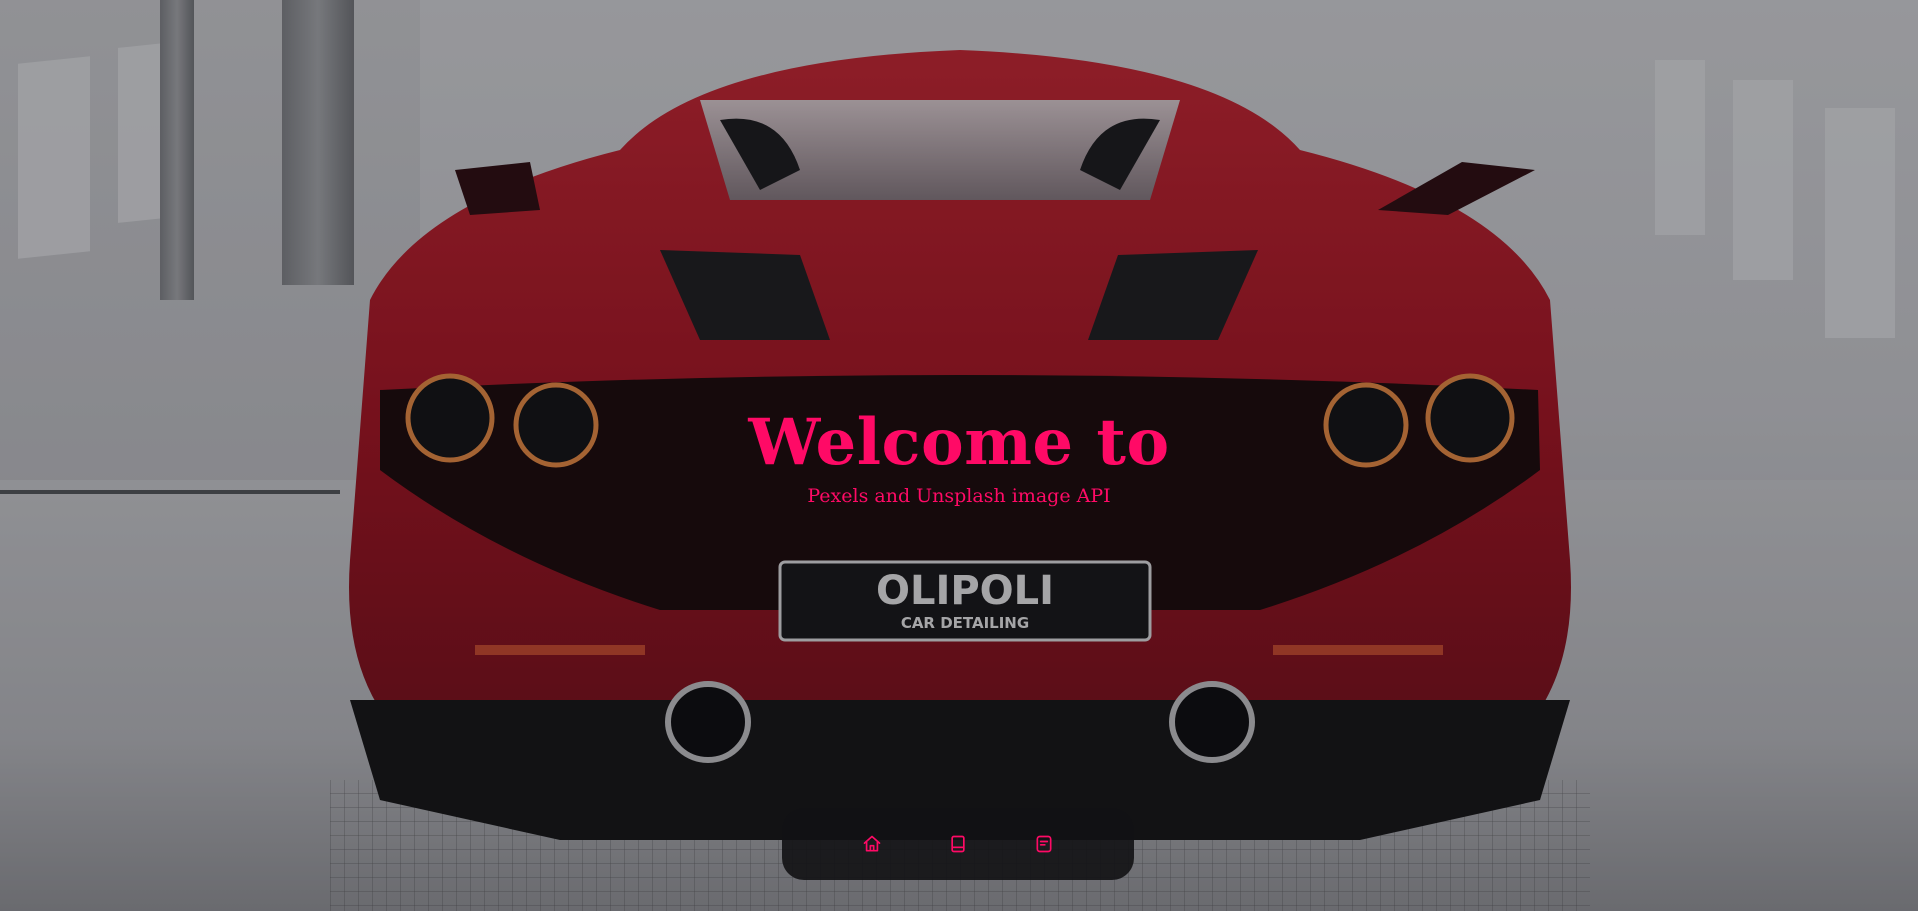 The width and height of the screenshot is (1918, 911). Describe the element at coordinates (959, 496) in the screenshot. I see `hero-subtitle: Pexels and Unsplash image API` at that location.